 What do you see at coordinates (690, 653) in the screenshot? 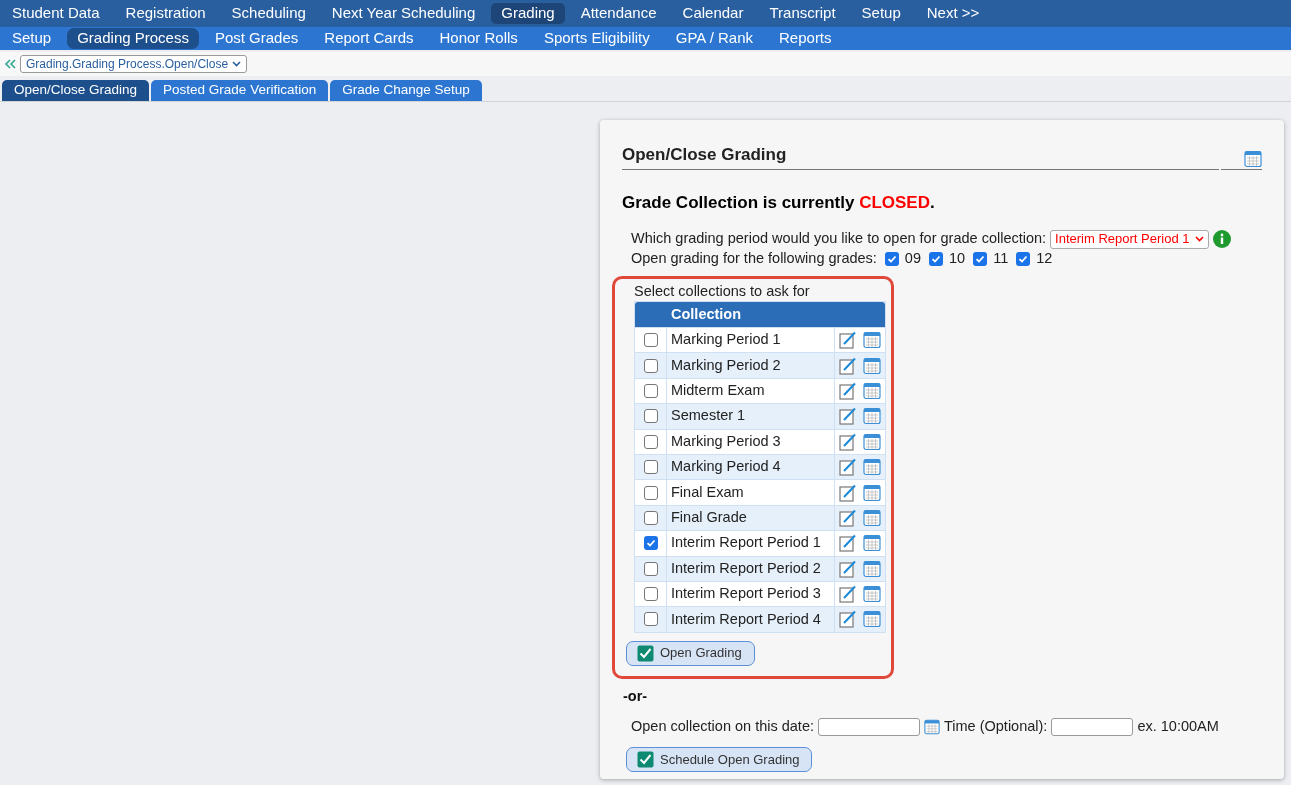
I see `button: Open Grading` at bounding box center [690, 653].